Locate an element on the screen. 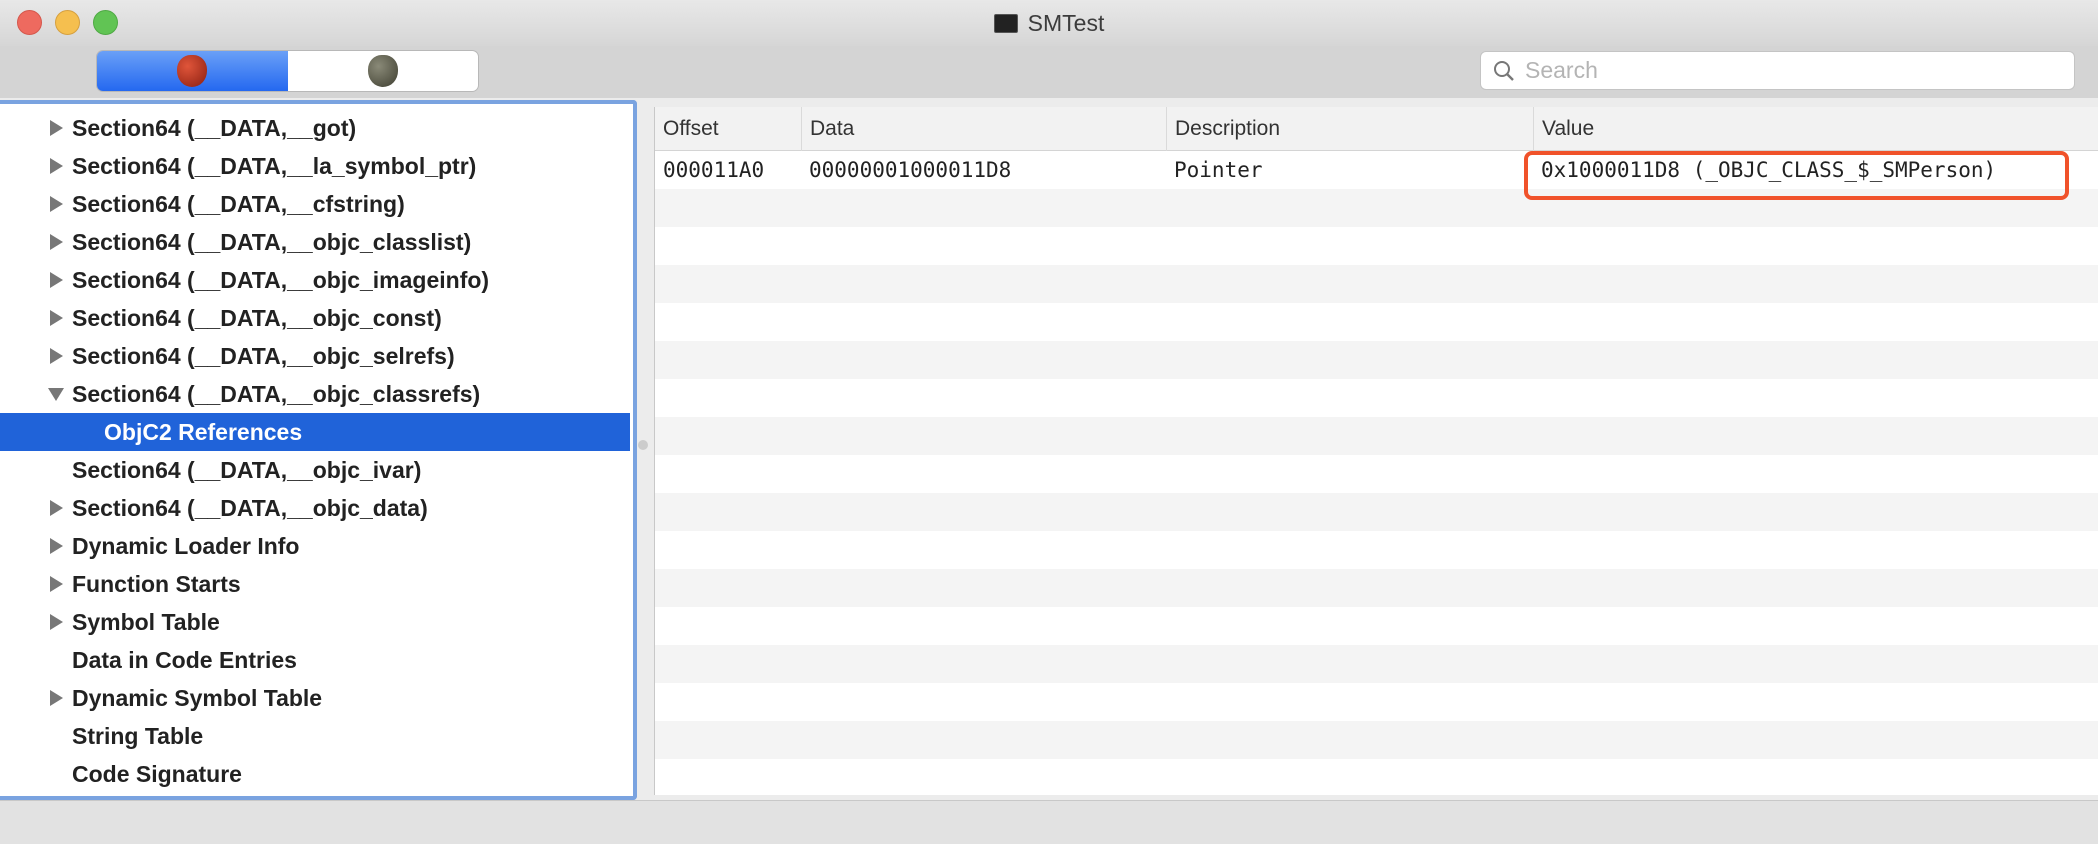 The width and height of the screenshot is (2098, 844). sidebar-item: Code Signature is located at coordinates (315, 774).